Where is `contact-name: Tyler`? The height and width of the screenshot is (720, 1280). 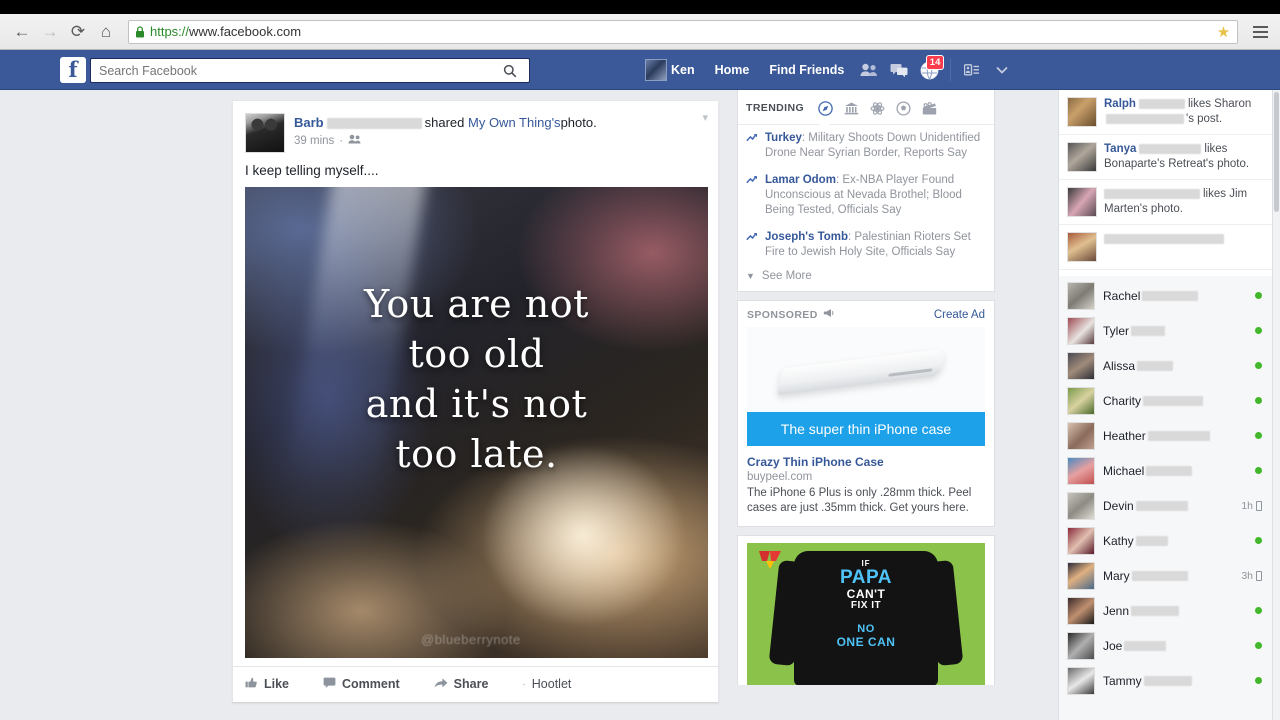
contact-name: Tyler is located at coordinates (1116, 330).